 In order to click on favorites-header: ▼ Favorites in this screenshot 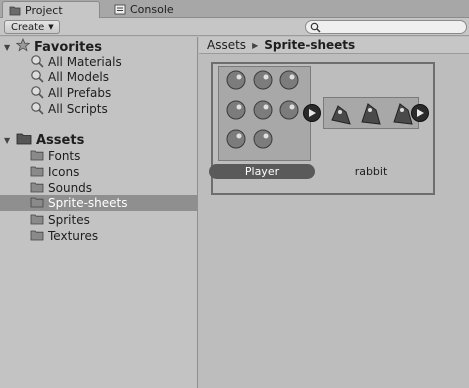, I will do `click(53, 46)`.